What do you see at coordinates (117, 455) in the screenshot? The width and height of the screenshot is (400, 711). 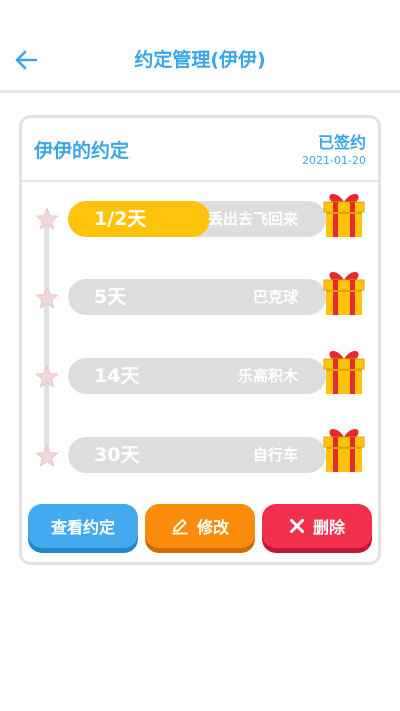 I see `milestone-days: 30天` at bounding box center [117, 455].